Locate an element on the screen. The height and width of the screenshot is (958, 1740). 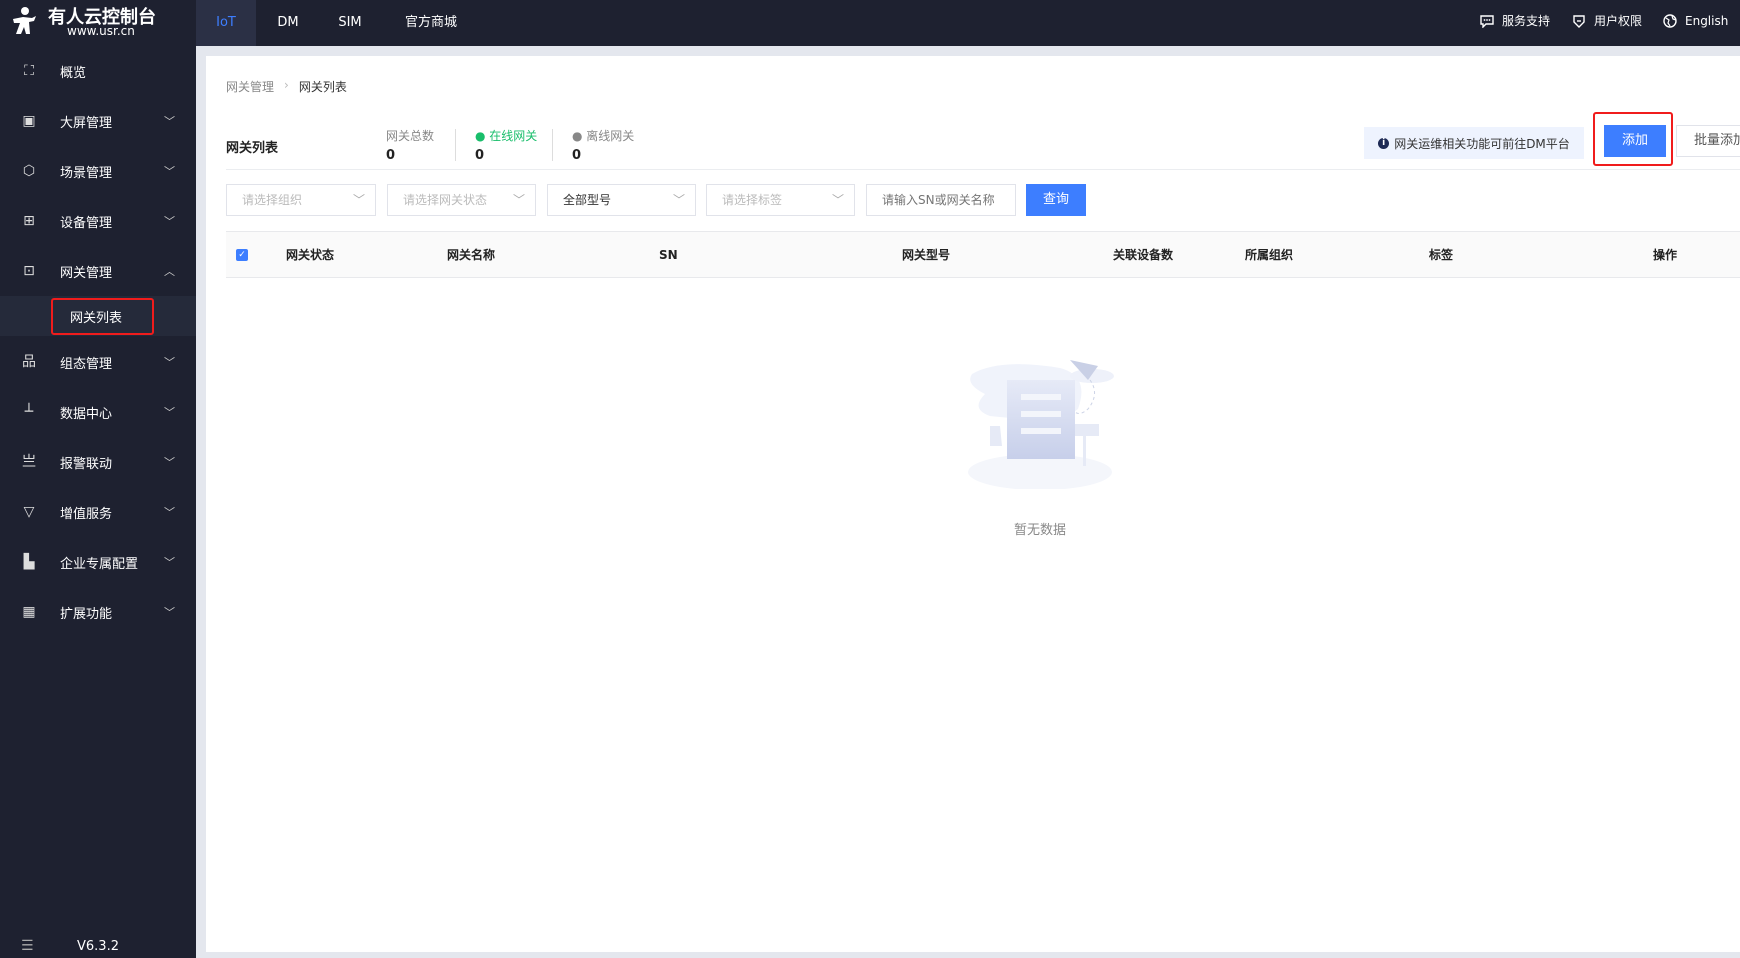
select-all-checkbox: ✓ is located at coordinates (242, 255).